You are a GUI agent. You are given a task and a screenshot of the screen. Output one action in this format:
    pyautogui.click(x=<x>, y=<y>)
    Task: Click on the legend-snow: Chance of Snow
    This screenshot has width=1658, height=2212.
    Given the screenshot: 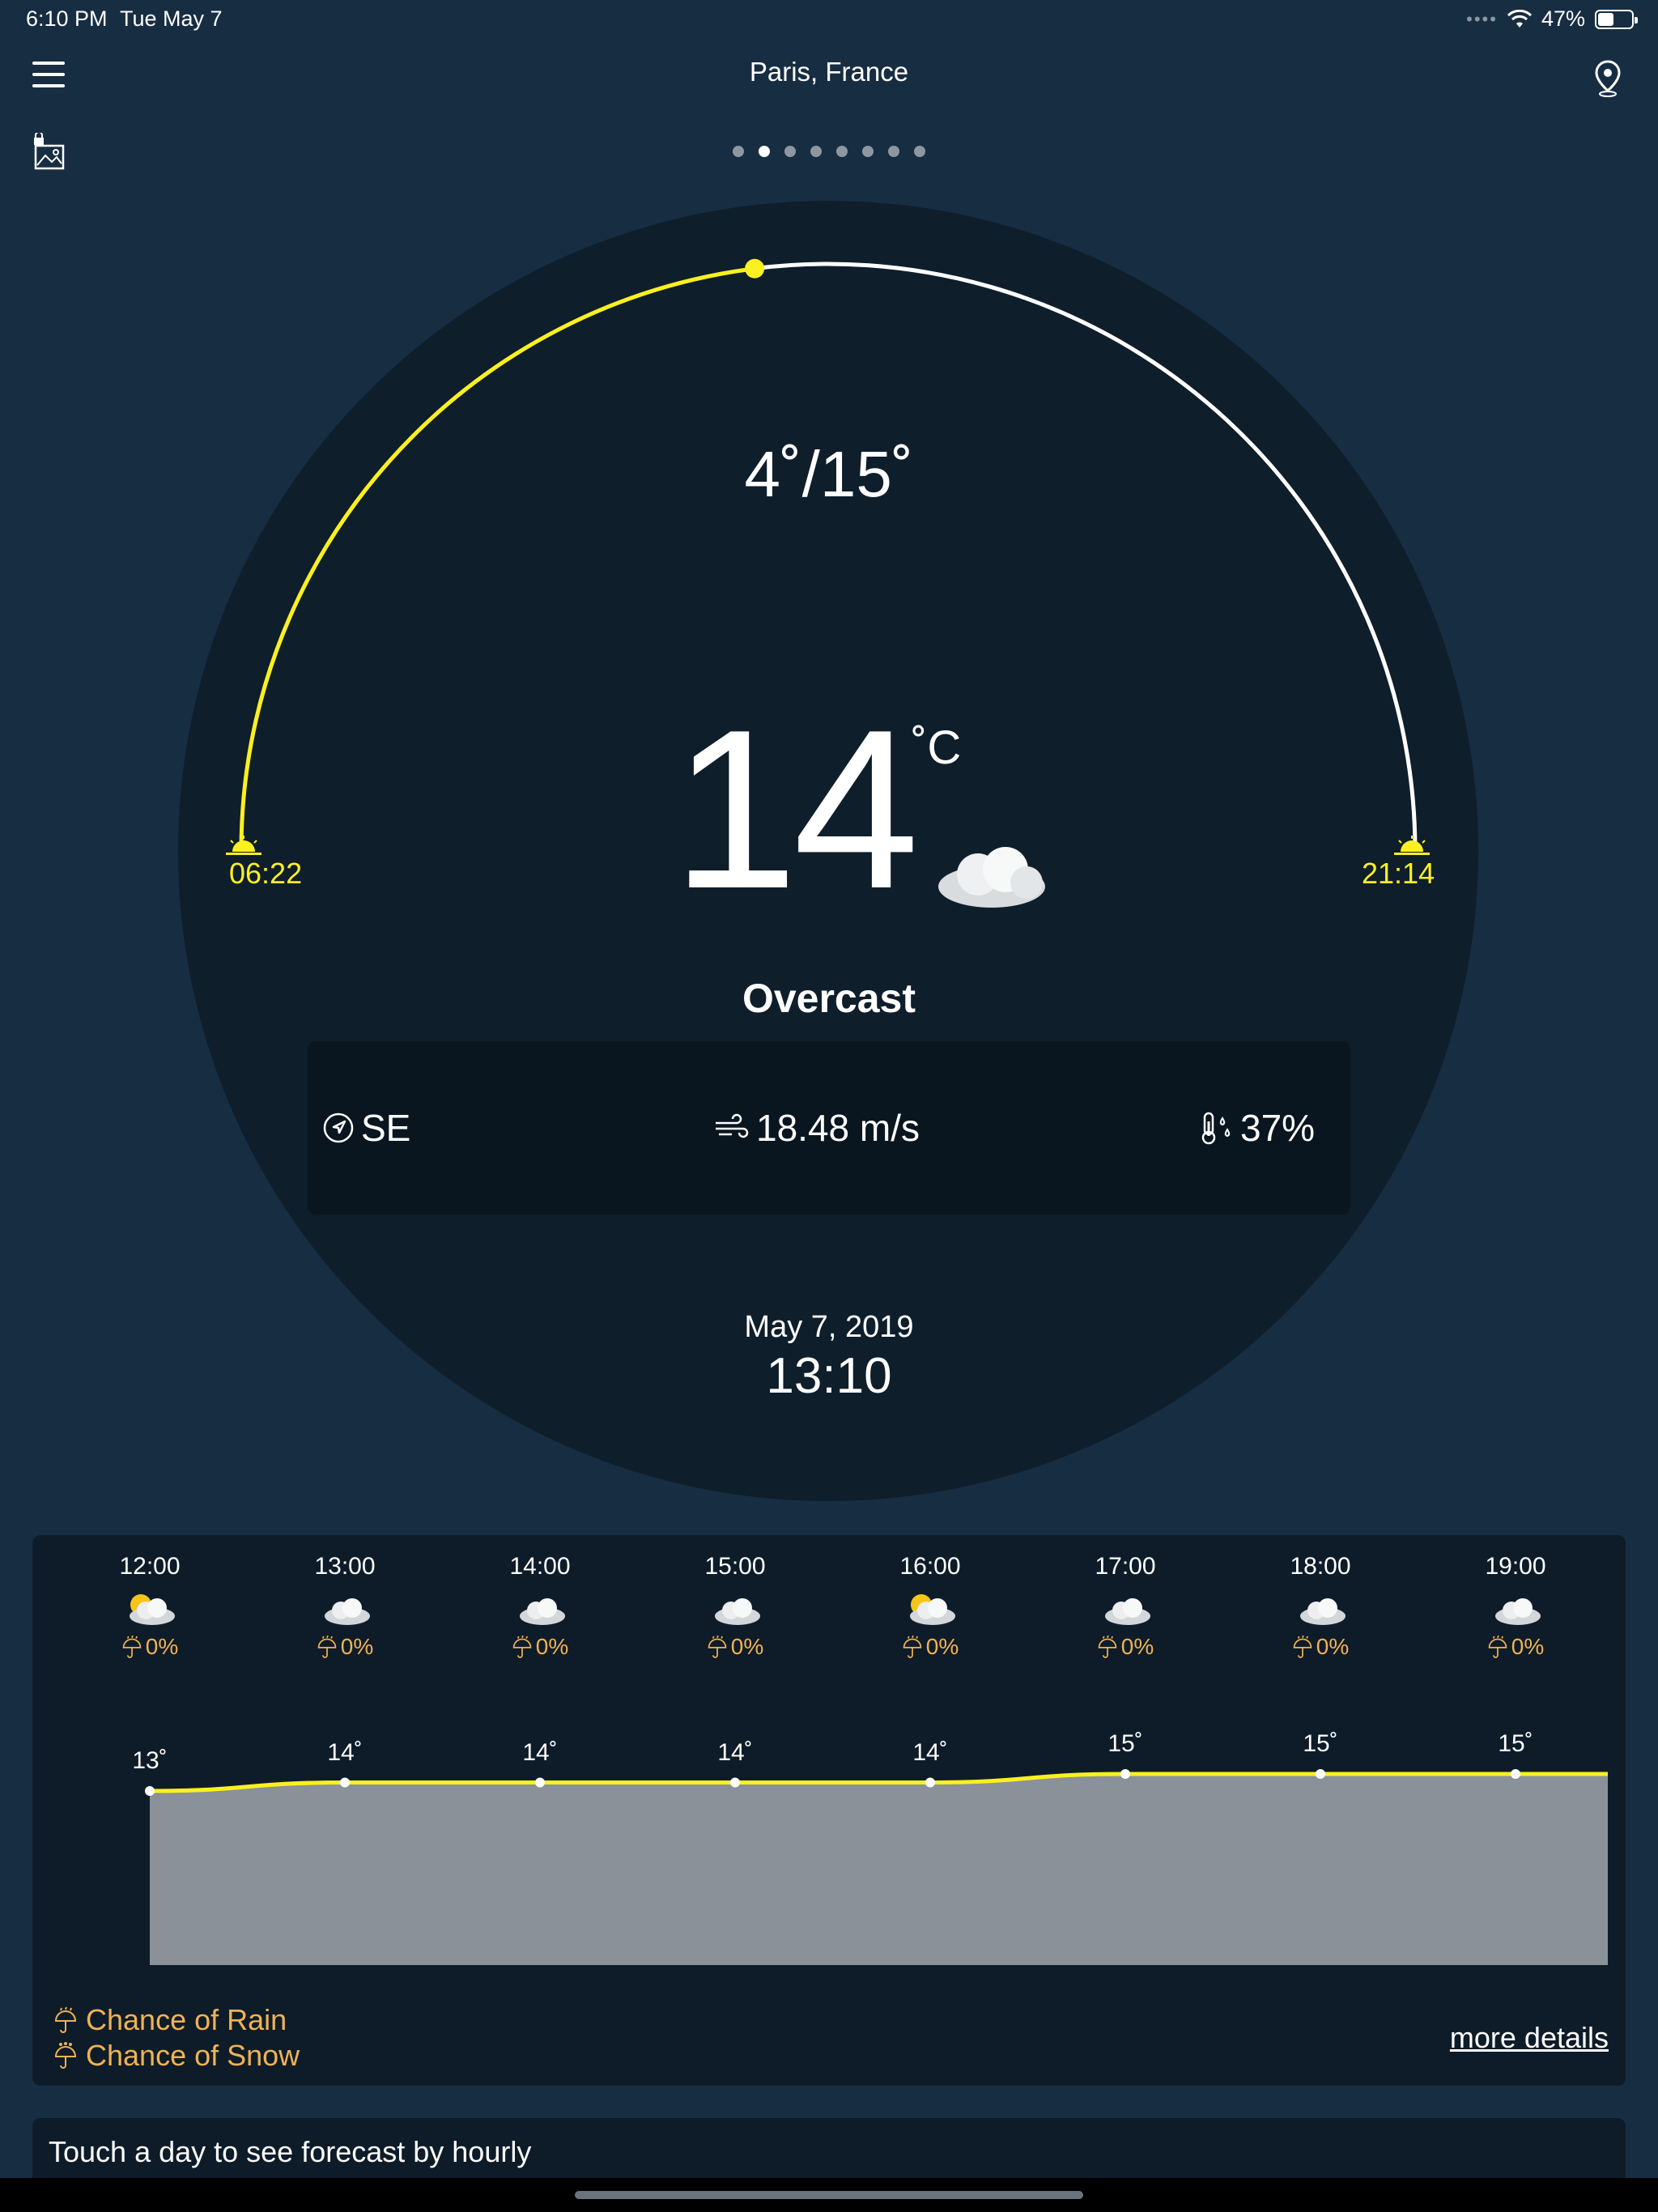 What is the action you would take?
    pyautogui.click(x=176, y=2056)
    